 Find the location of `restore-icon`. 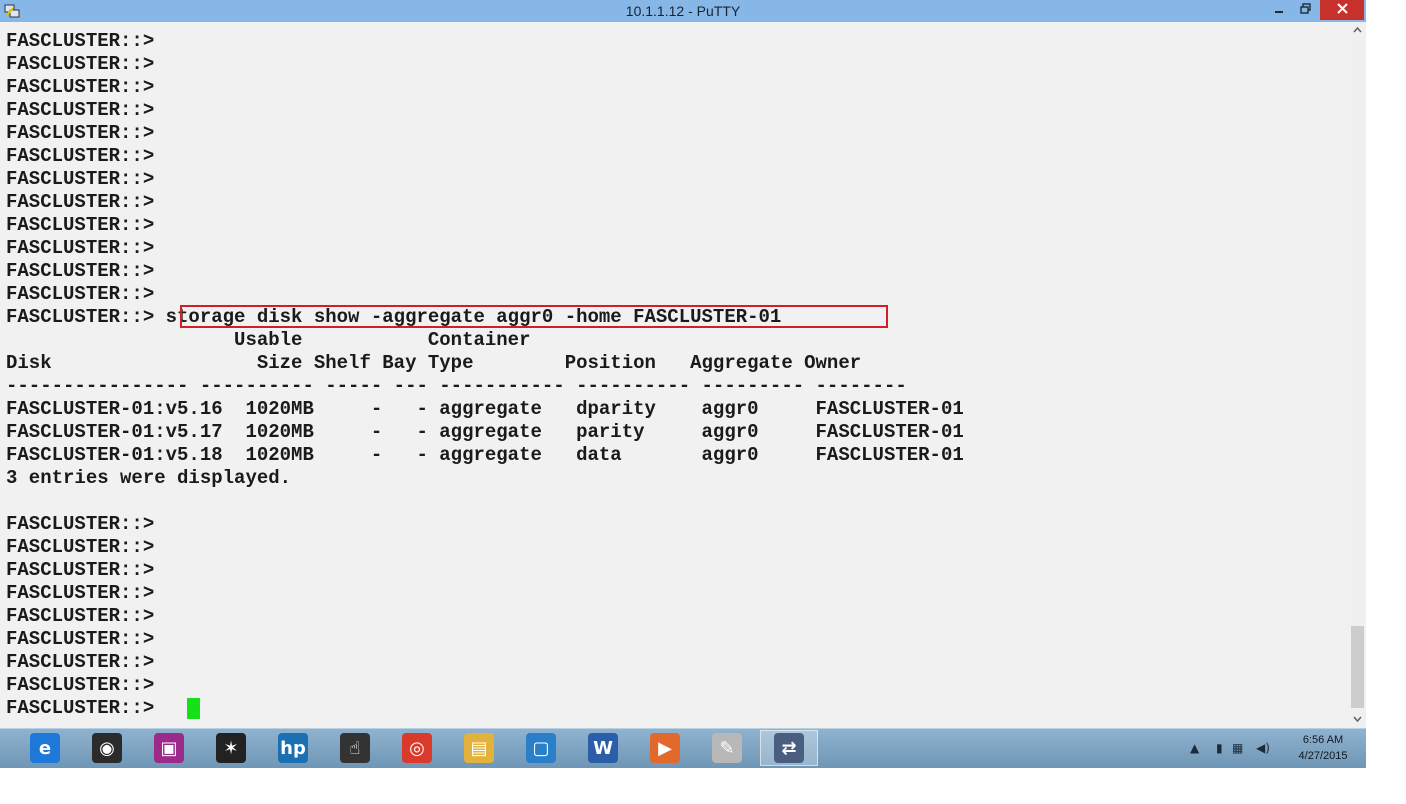

restore-icon is located at coordinates (1305, 8).